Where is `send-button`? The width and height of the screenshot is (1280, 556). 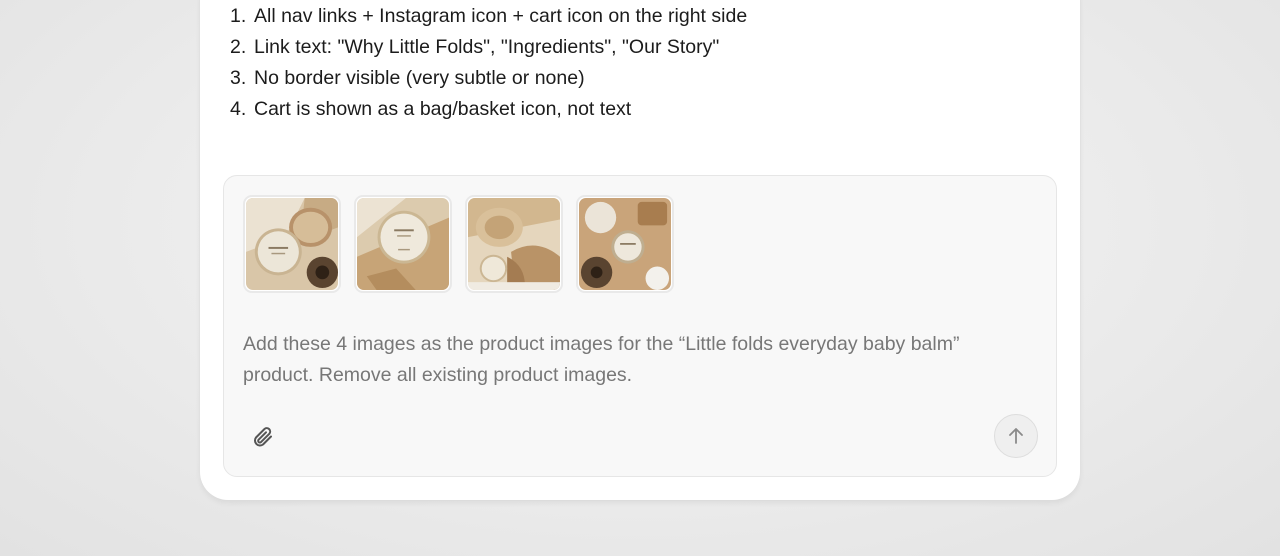
send-button is located at coordinates (1016, 436).